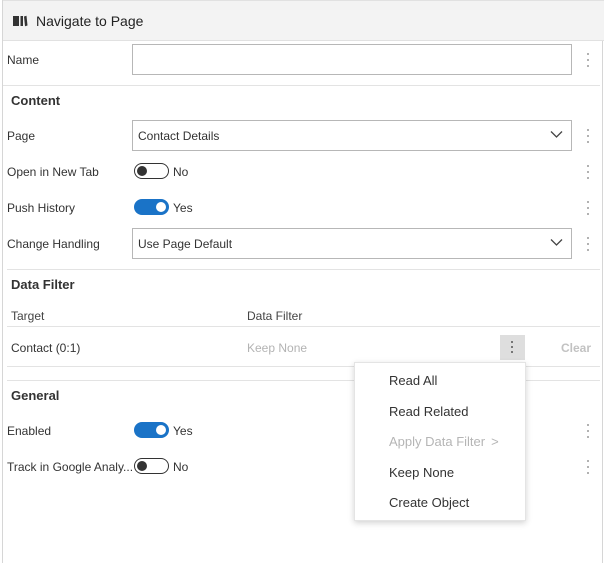 The height and width of the screenshot is (563, 605). What do you see at coordinates (35, 395) in the screenshot?
I see `section-general-title: General` at bounding box center [35, 395].